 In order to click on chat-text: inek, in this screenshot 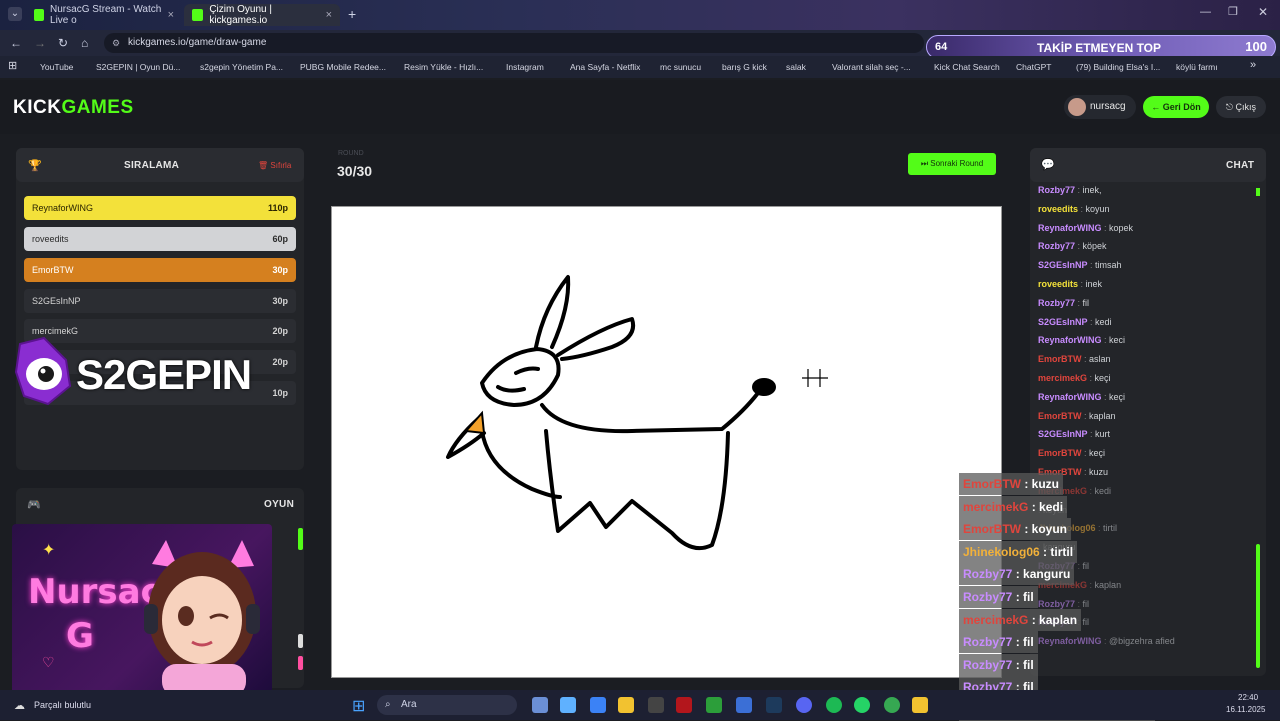, I will do `click(1092, 190)`.